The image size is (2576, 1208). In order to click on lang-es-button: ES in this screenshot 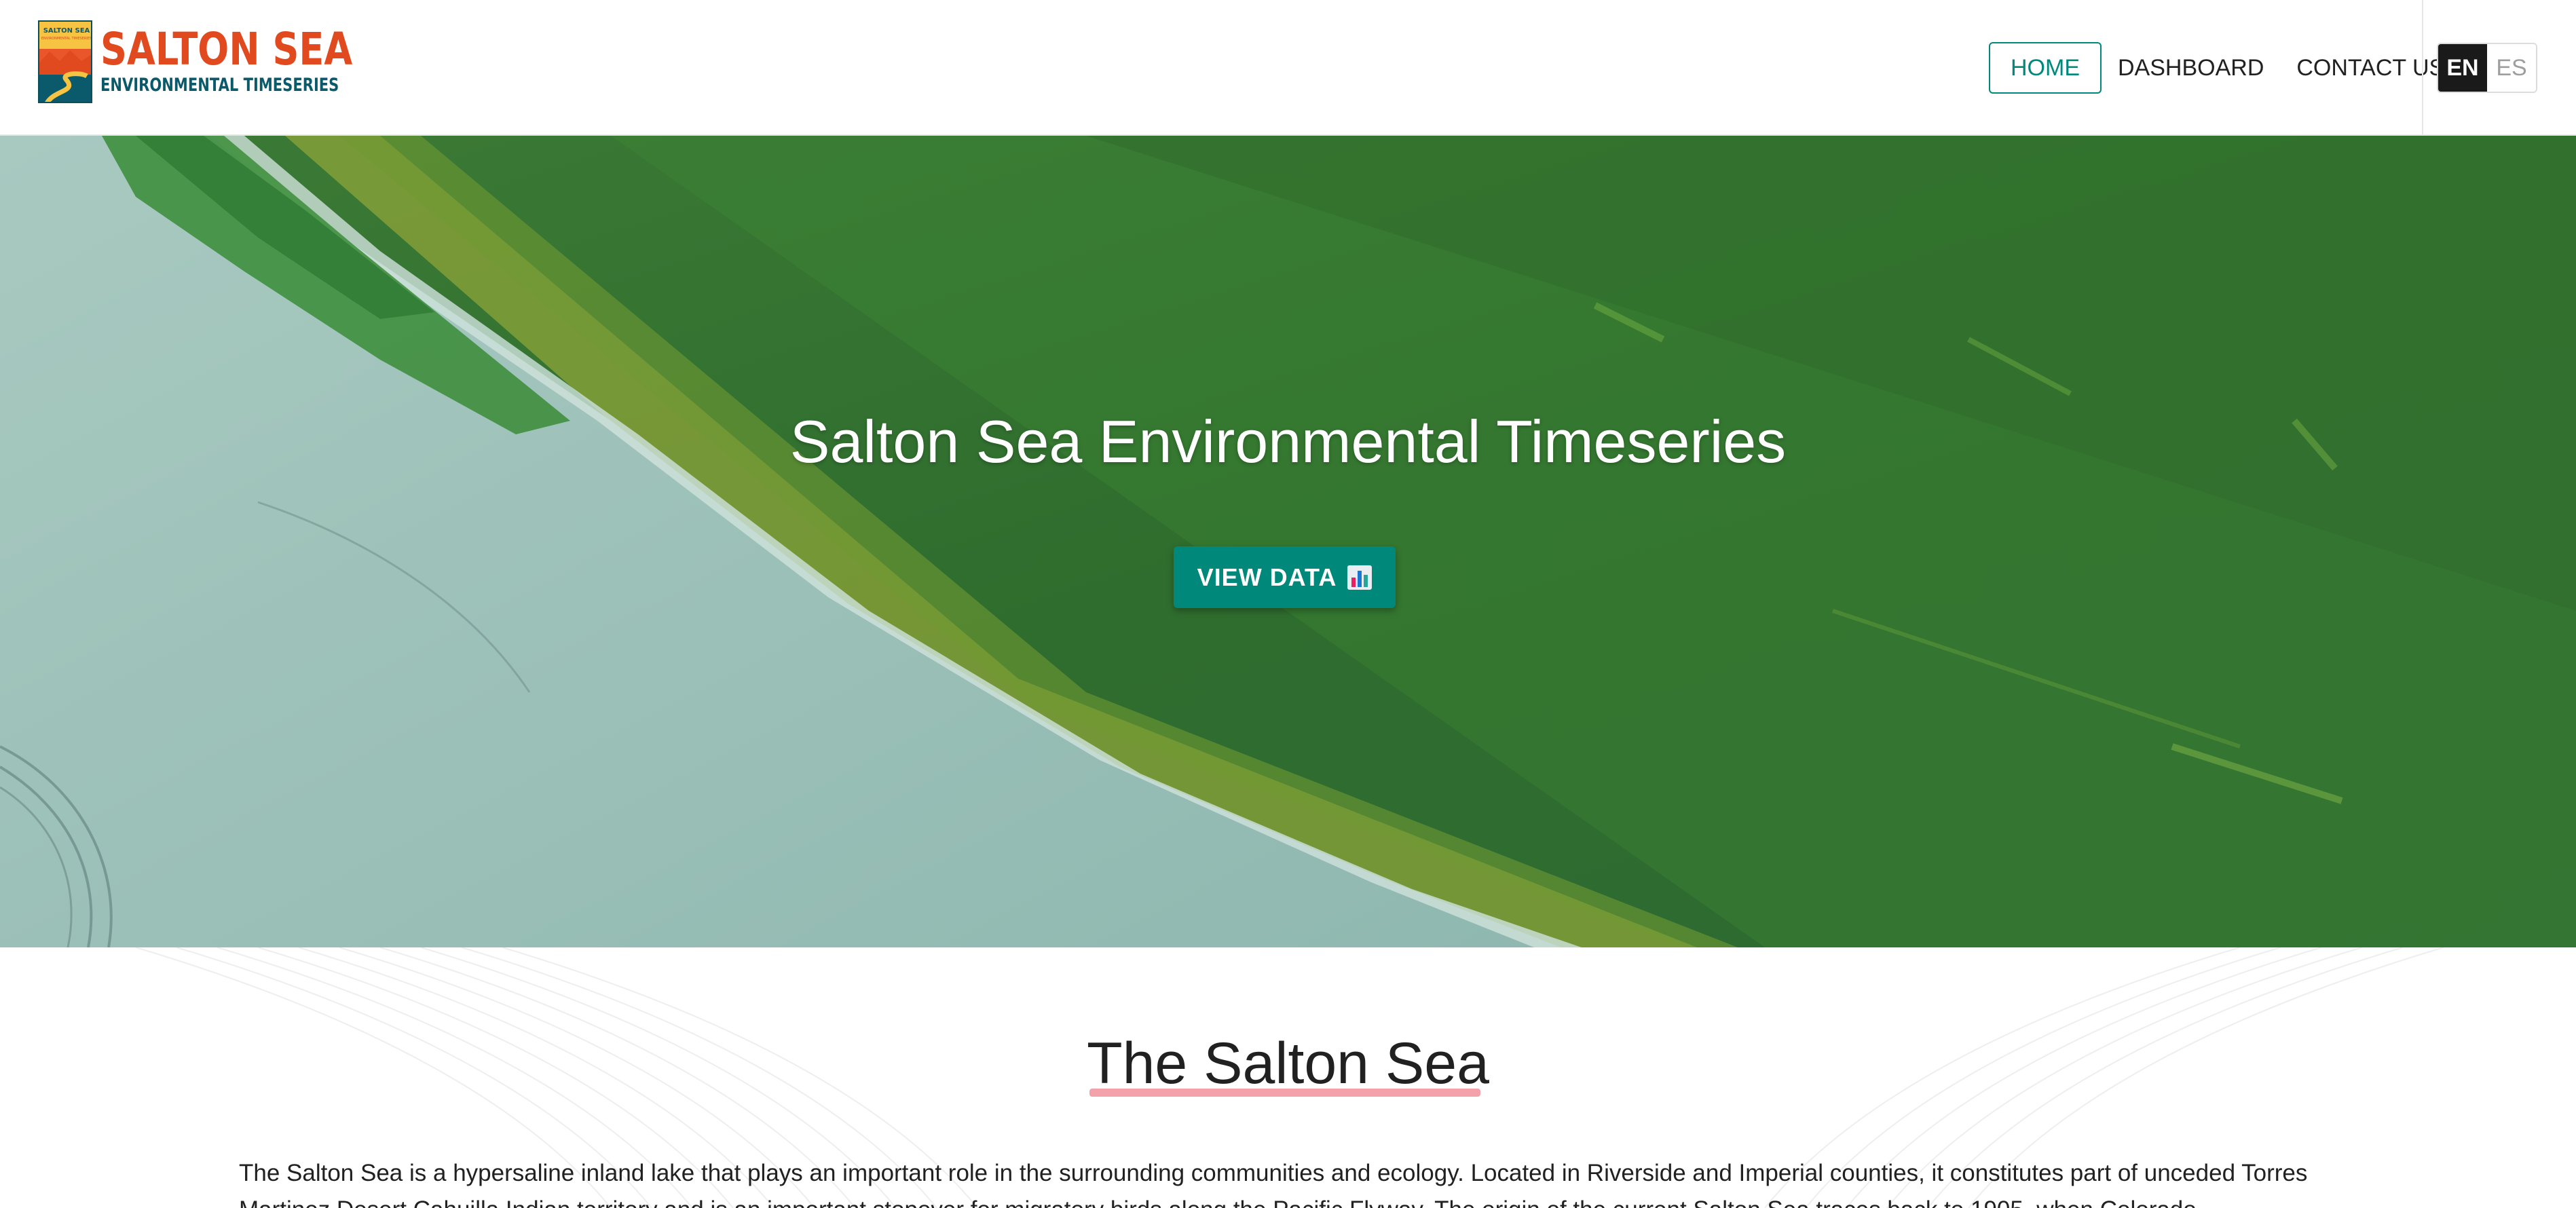, I will do `click(2512, 68)`.